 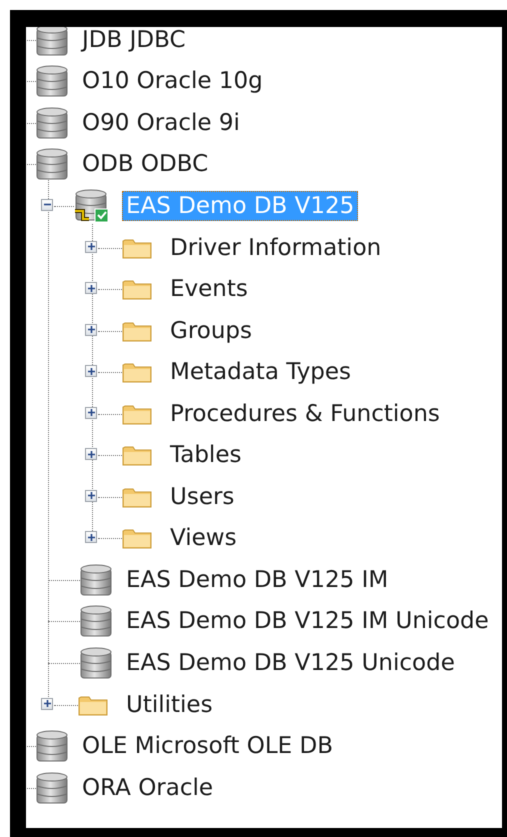 I want to click on tree-item-label: Driver Information, so click(x=276, y=247).